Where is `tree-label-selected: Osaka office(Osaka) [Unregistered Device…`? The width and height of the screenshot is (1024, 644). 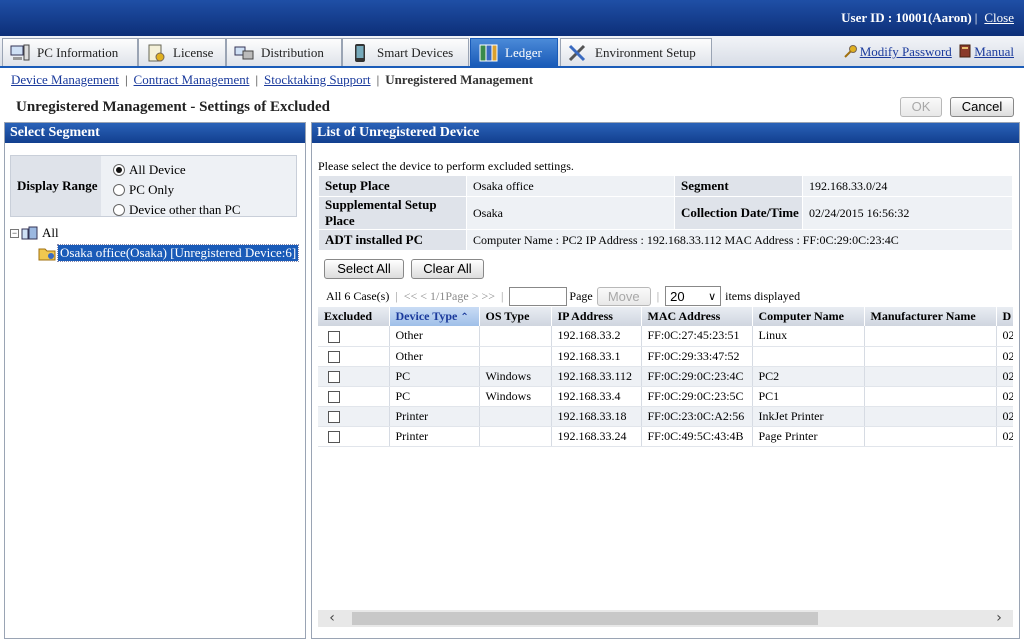
tree-label-selected: Osaka office(Osaka) [Unregistered Device… is located at coordinates (178, 253).